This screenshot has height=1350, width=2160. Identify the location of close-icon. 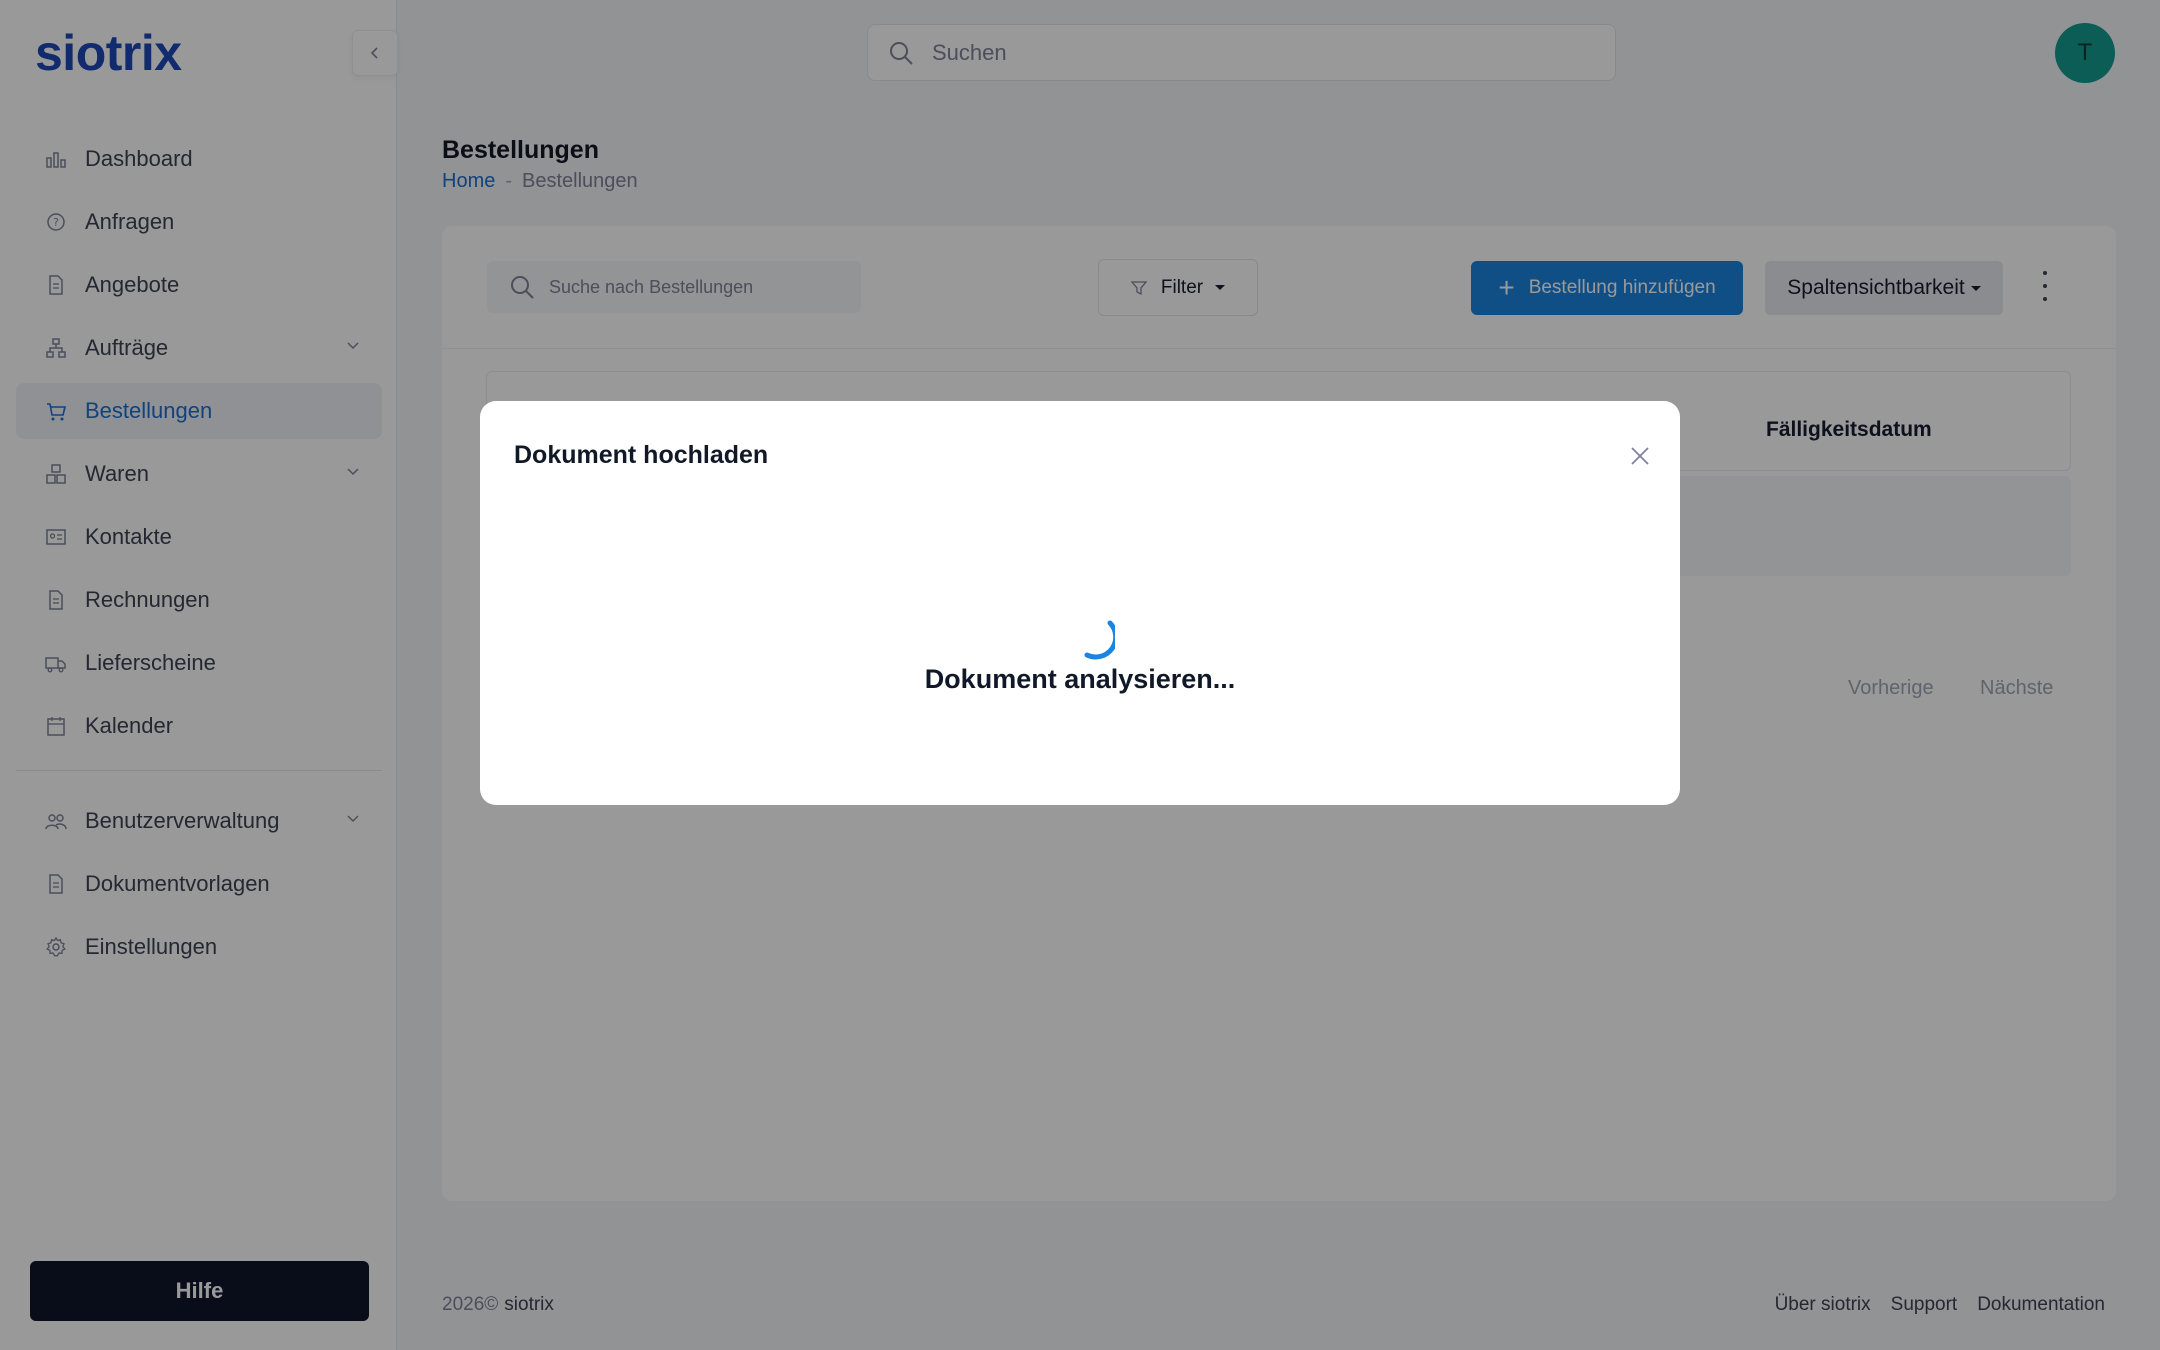
(1640, 456).